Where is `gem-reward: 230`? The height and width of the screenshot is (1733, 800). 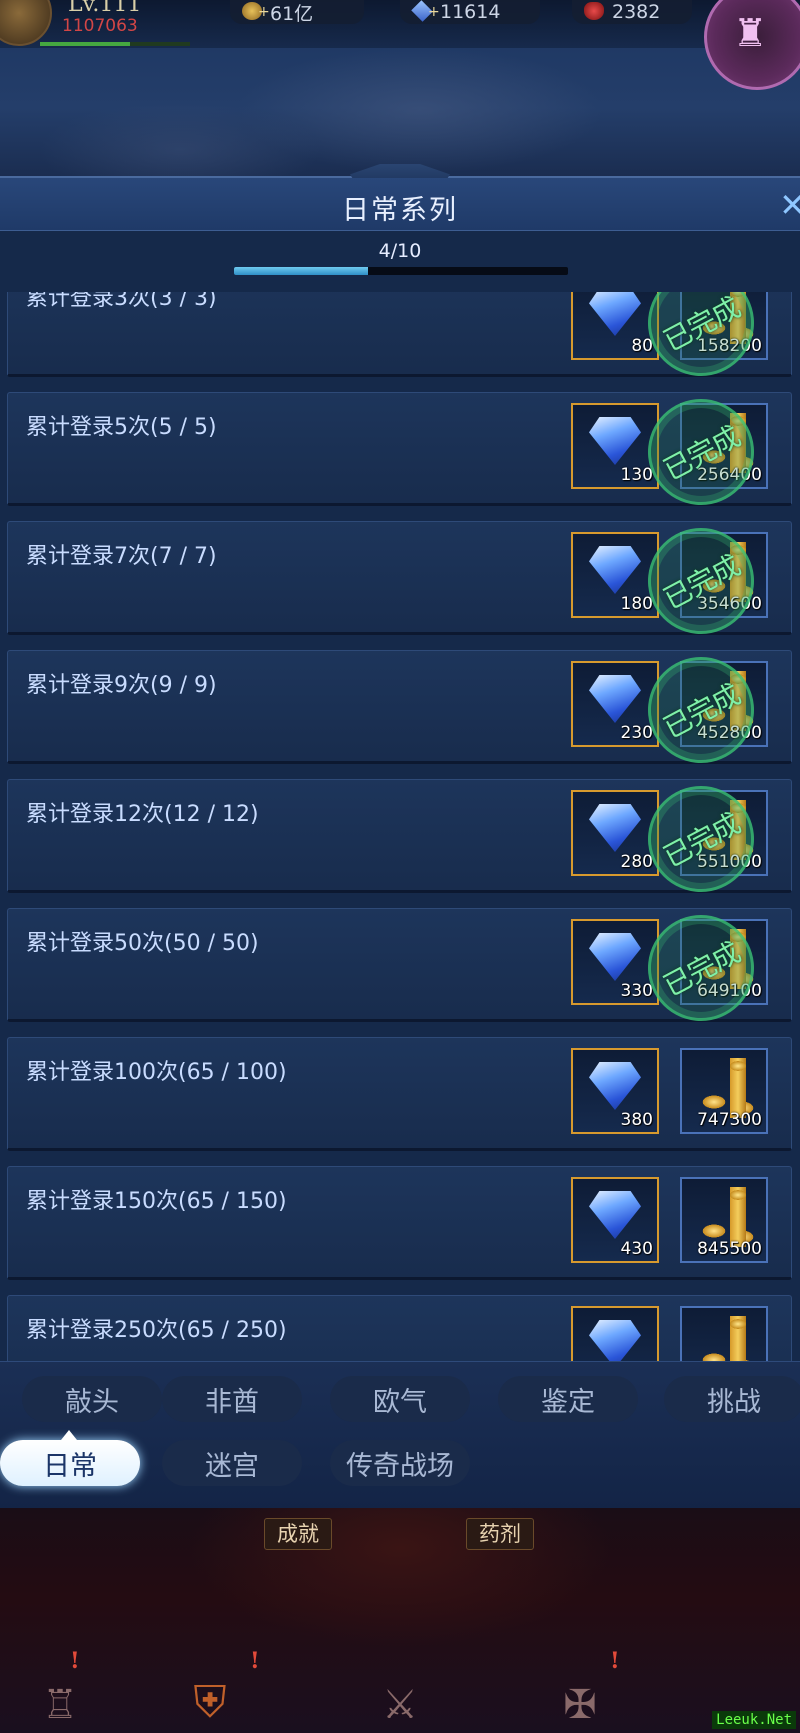
gem-reward: 230 is located at coordinates (615, 704).